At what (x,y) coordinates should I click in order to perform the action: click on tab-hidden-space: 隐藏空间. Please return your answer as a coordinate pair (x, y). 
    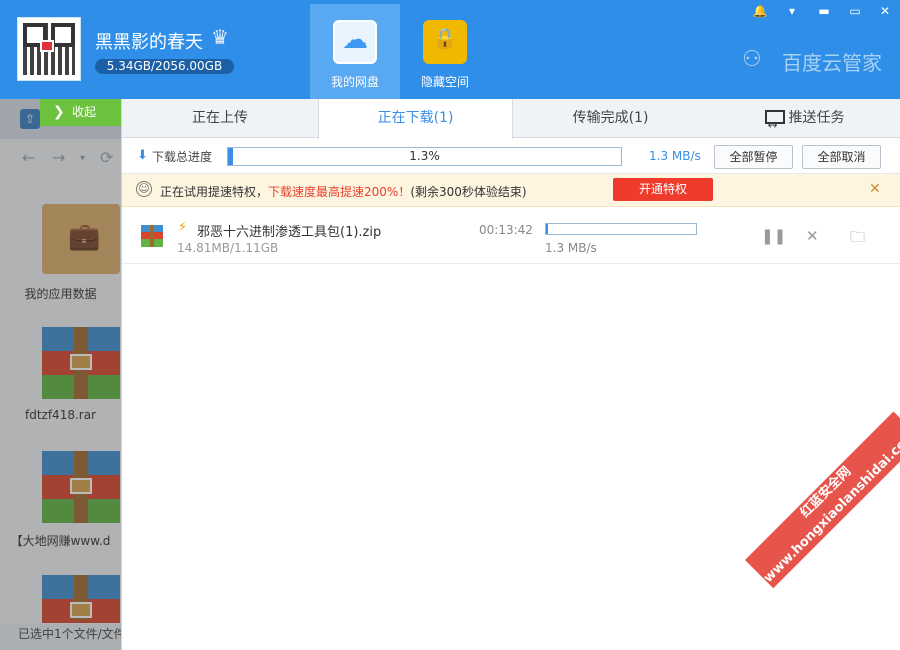
    Looking at the image, I should click on (445, 51).